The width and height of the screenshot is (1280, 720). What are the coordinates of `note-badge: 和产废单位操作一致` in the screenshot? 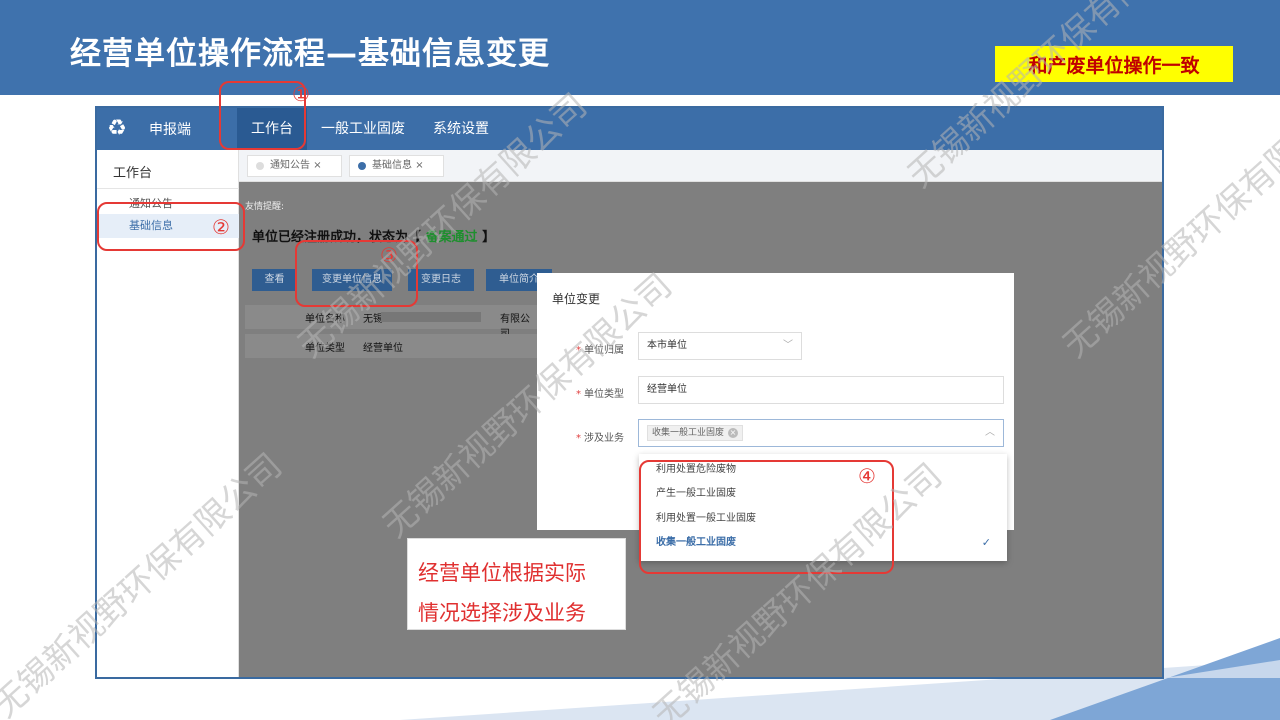 It's located at (1114, 64).